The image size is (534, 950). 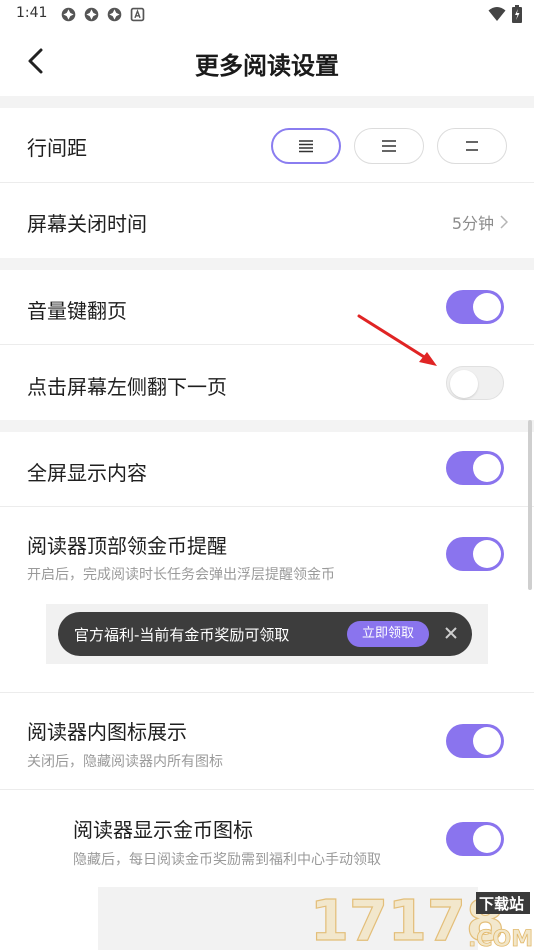 I want to click on volume-page-label: 音量键翻页, so click(x=77, y=311).